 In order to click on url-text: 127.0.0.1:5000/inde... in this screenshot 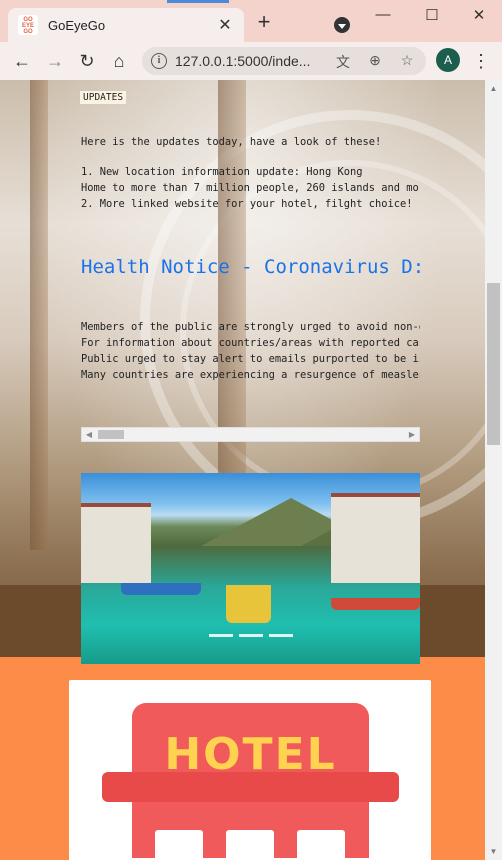, I will do `click(242, 61)`.